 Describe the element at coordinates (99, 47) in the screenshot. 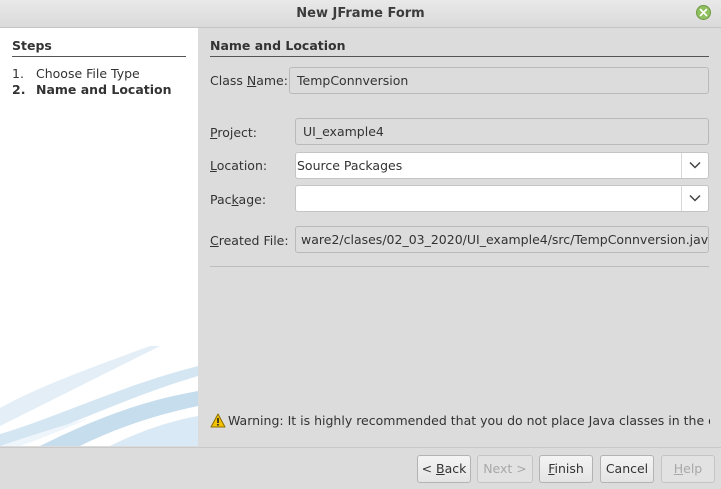

I see `steps-heading: Steps` at that location.